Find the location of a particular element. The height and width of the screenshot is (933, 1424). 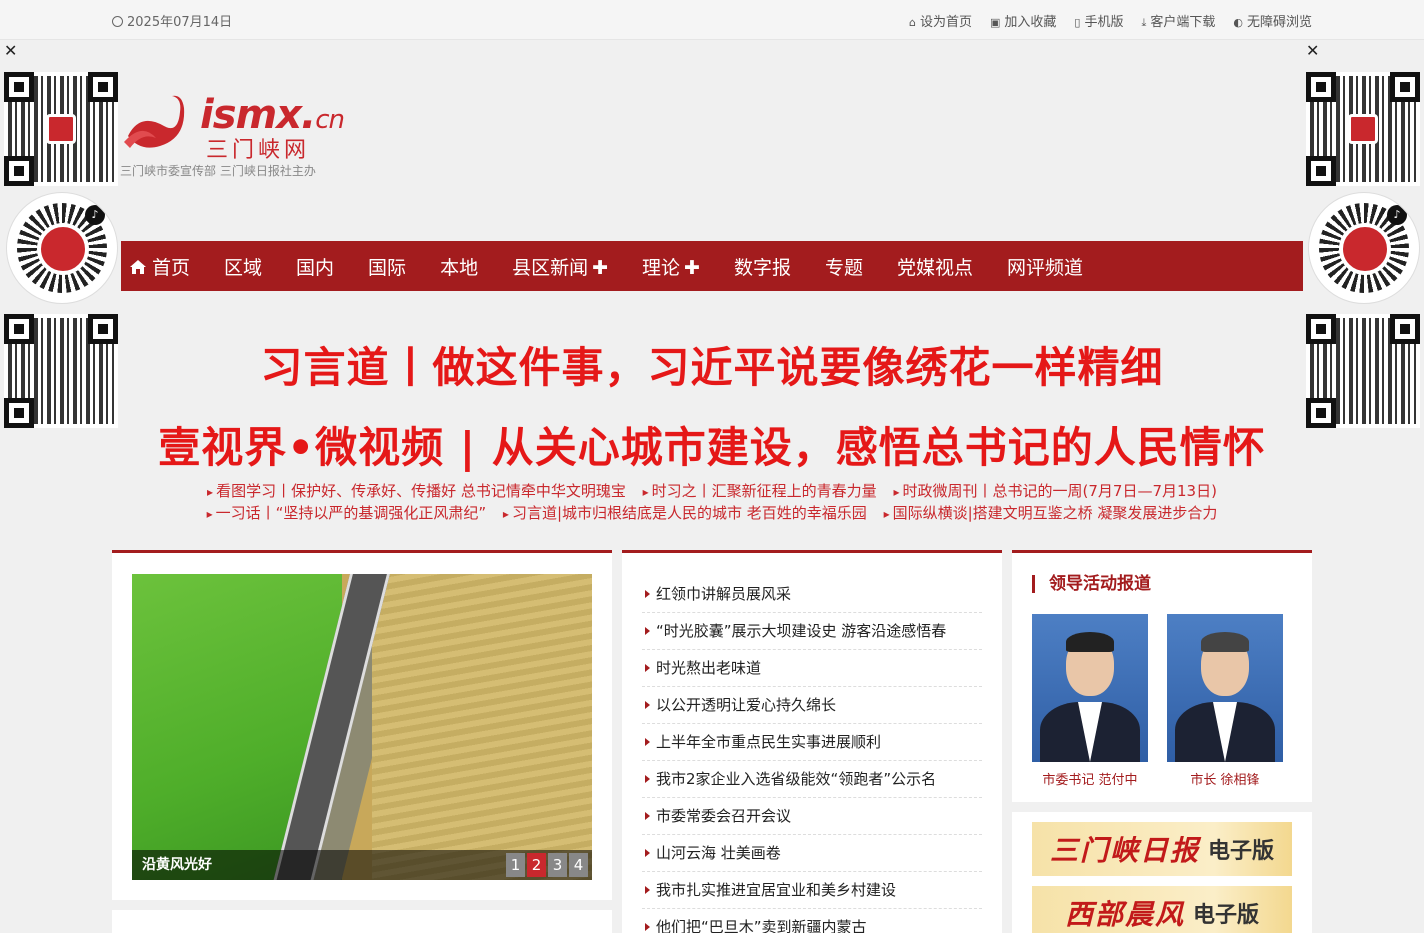

leader-caption: 市委书记 范付中 is located at coordinates (1090, 780).